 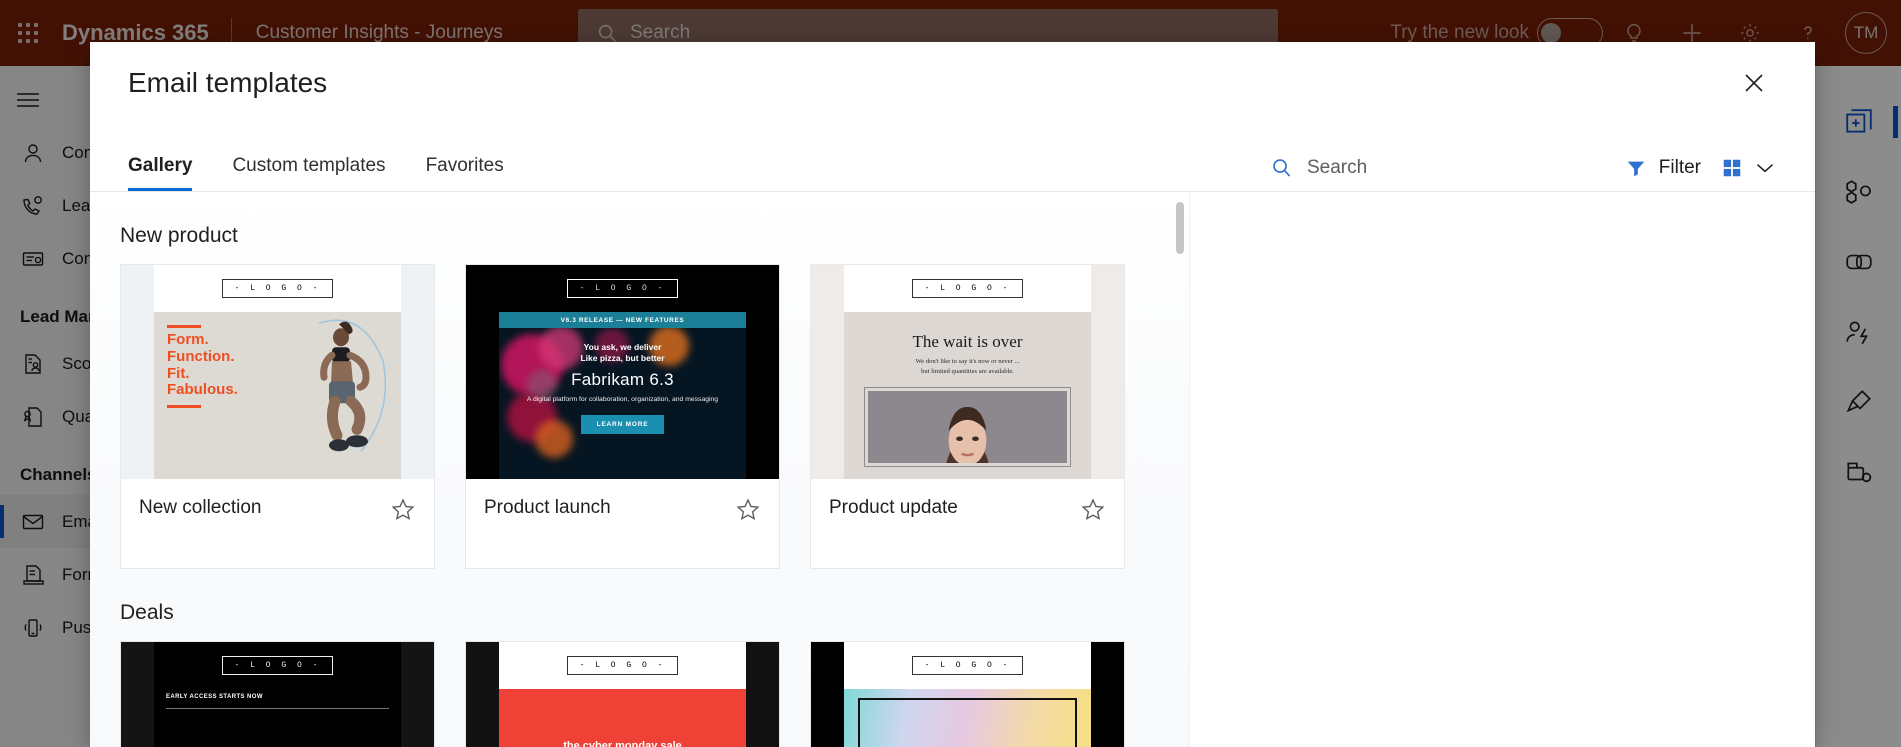 I want to click on template-search-placeholder: Search, so click(x=1337, y=167).